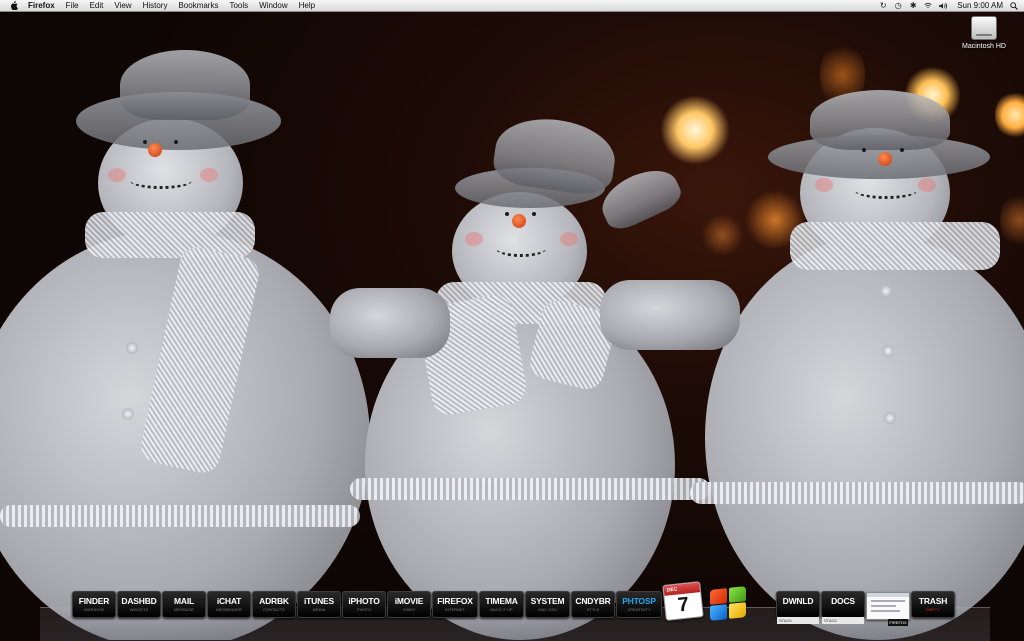  I want to click on apple-menu-icon, so click(14, 5).